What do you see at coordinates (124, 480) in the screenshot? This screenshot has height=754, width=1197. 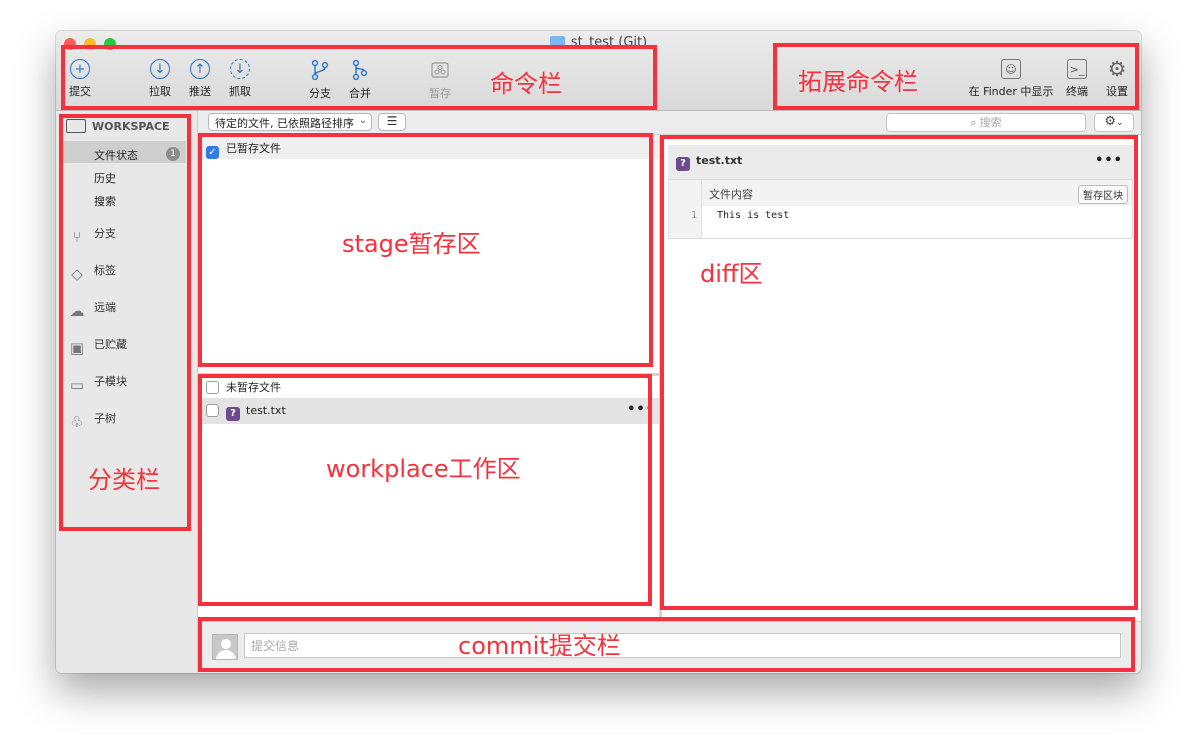 I see `annotation-label-category-bar: 分类栏` at bounding box center [124, 480].